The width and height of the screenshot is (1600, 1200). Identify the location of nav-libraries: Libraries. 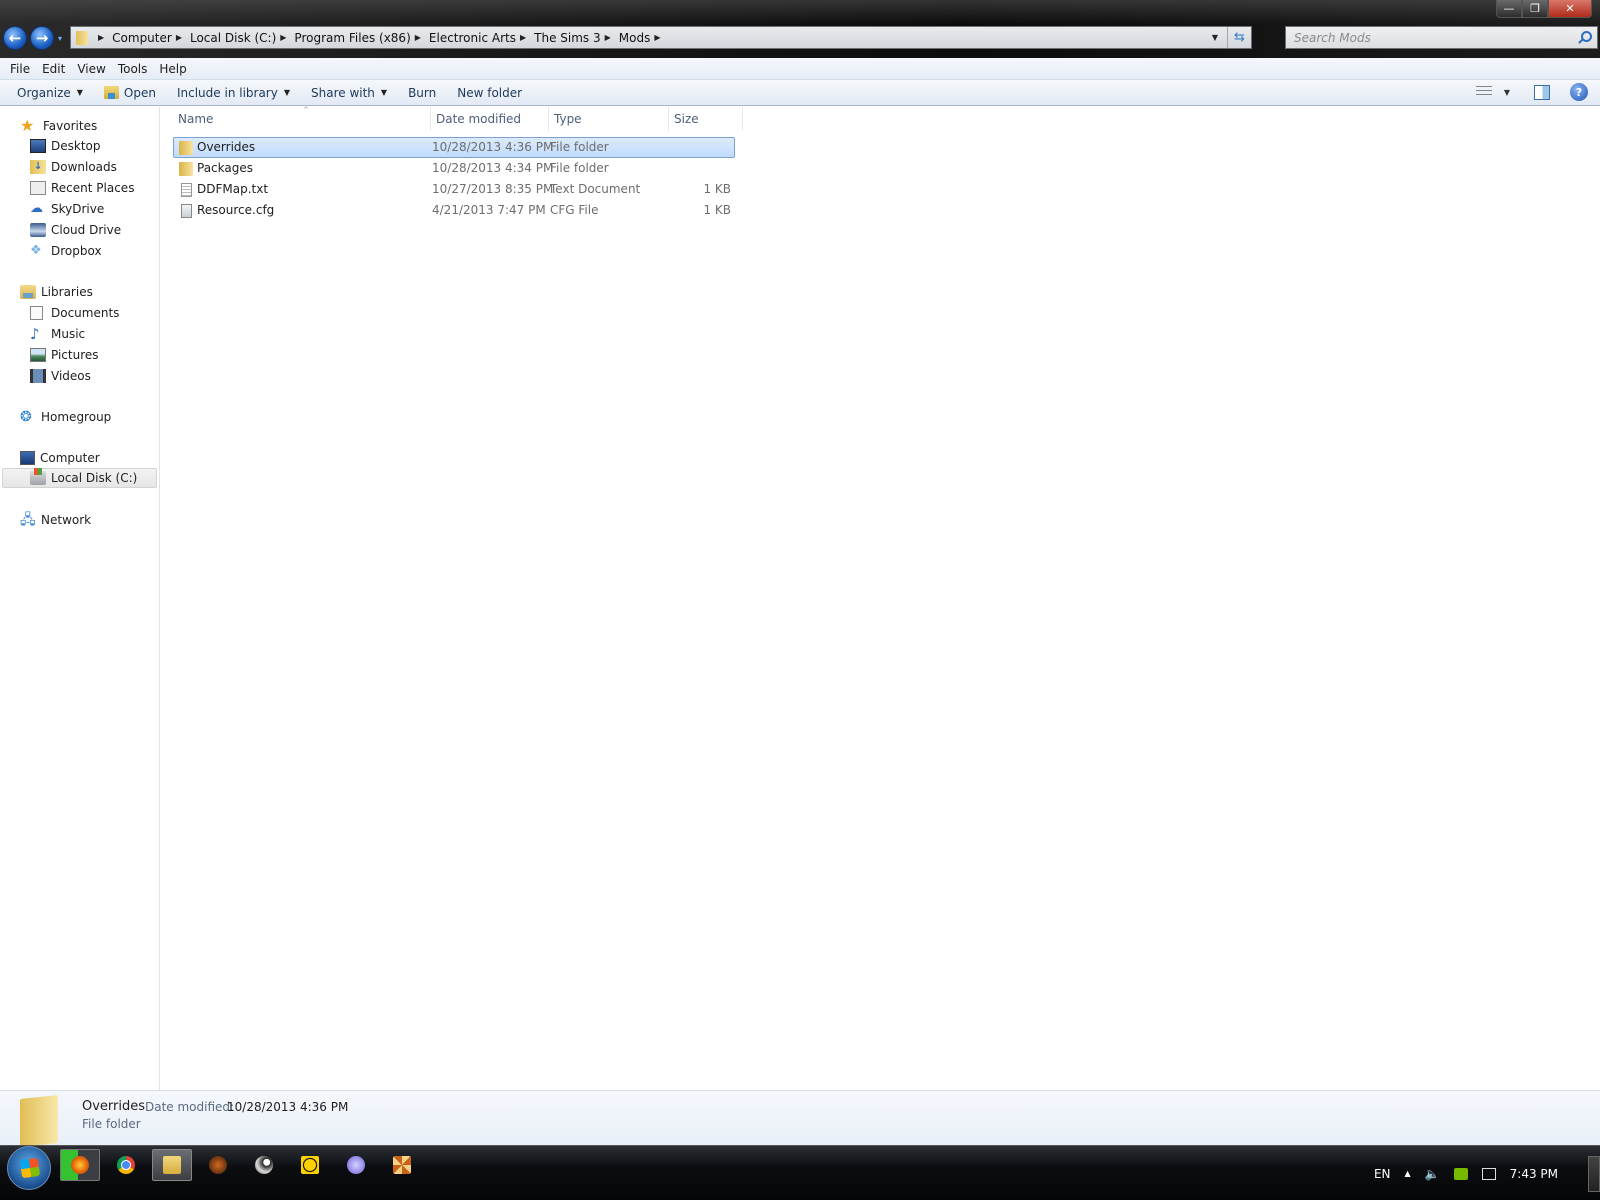
(56, 292).